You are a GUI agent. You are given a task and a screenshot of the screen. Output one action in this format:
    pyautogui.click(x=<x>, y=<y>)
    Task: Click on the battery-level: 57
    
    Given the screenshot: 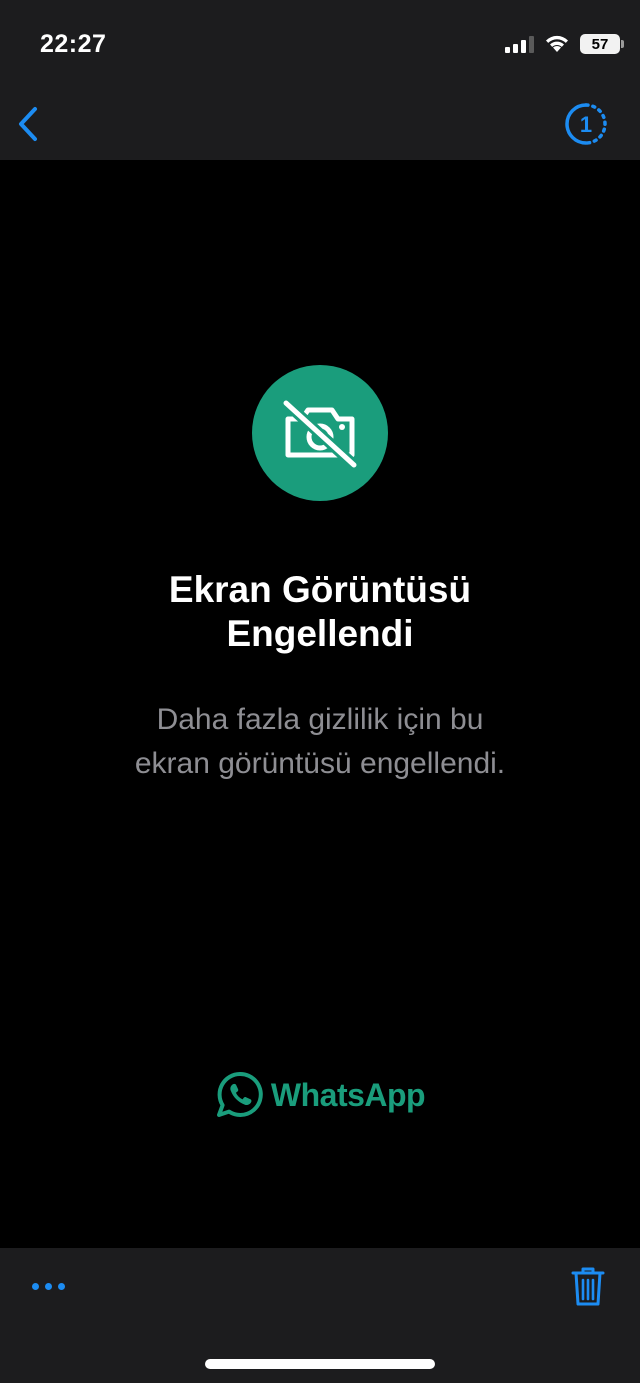 What is the action you would take?
    pyautogui.click(x=600, y=44)
    